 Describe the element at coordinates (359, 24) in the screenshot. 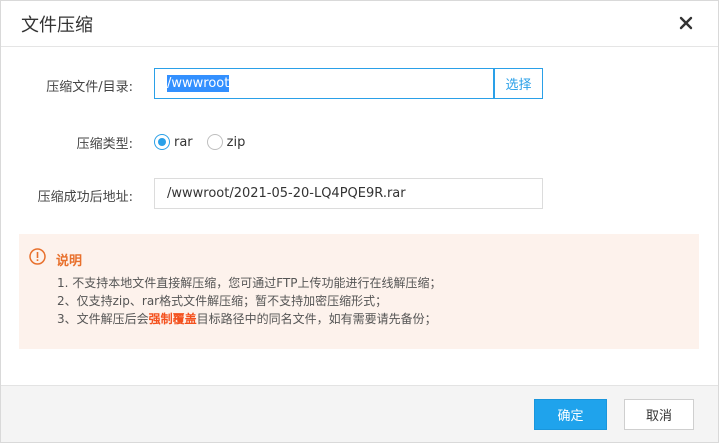

I see `dialog-header: 文件压缩` at that location.